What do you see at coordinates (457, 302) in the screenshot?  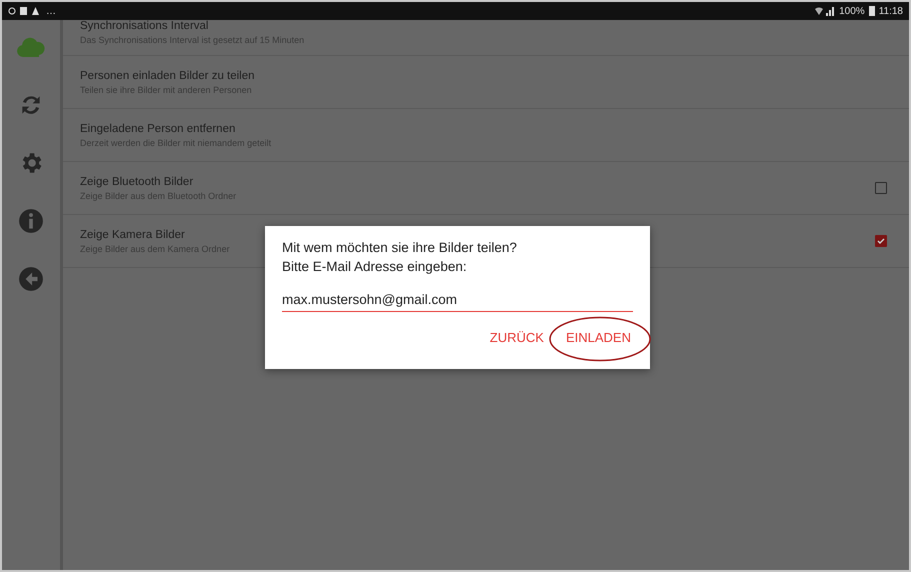 I see `email-input-field: max.mustersohn@gmail.com` at bounding box center [457, 302].